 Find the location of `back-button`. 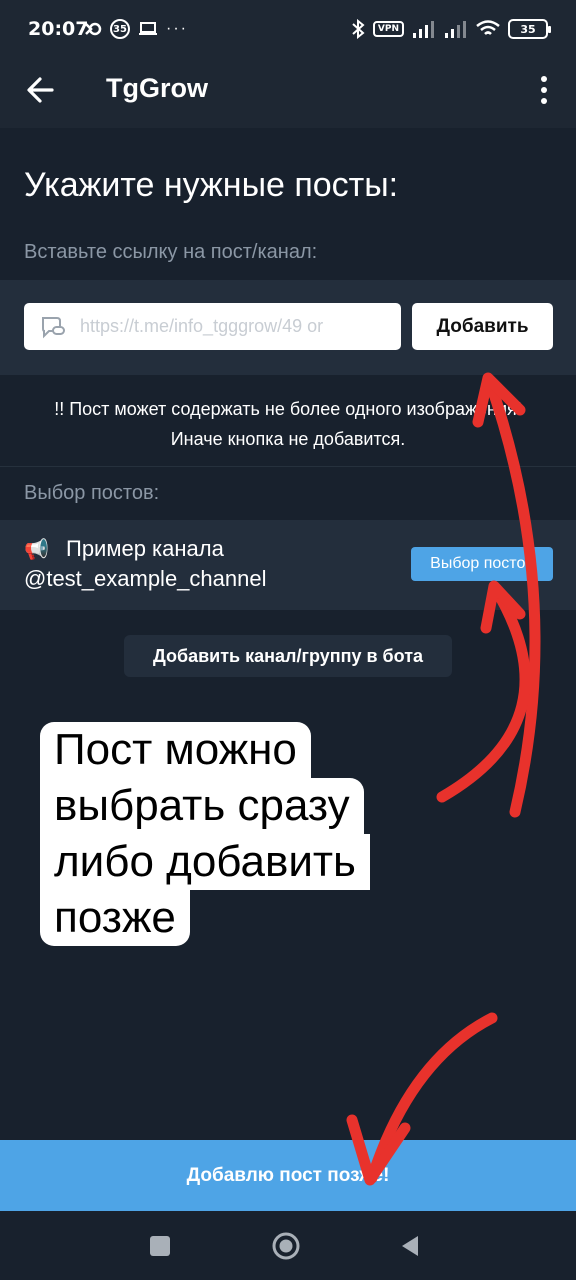

back-button is located at coordinates (42, 90).